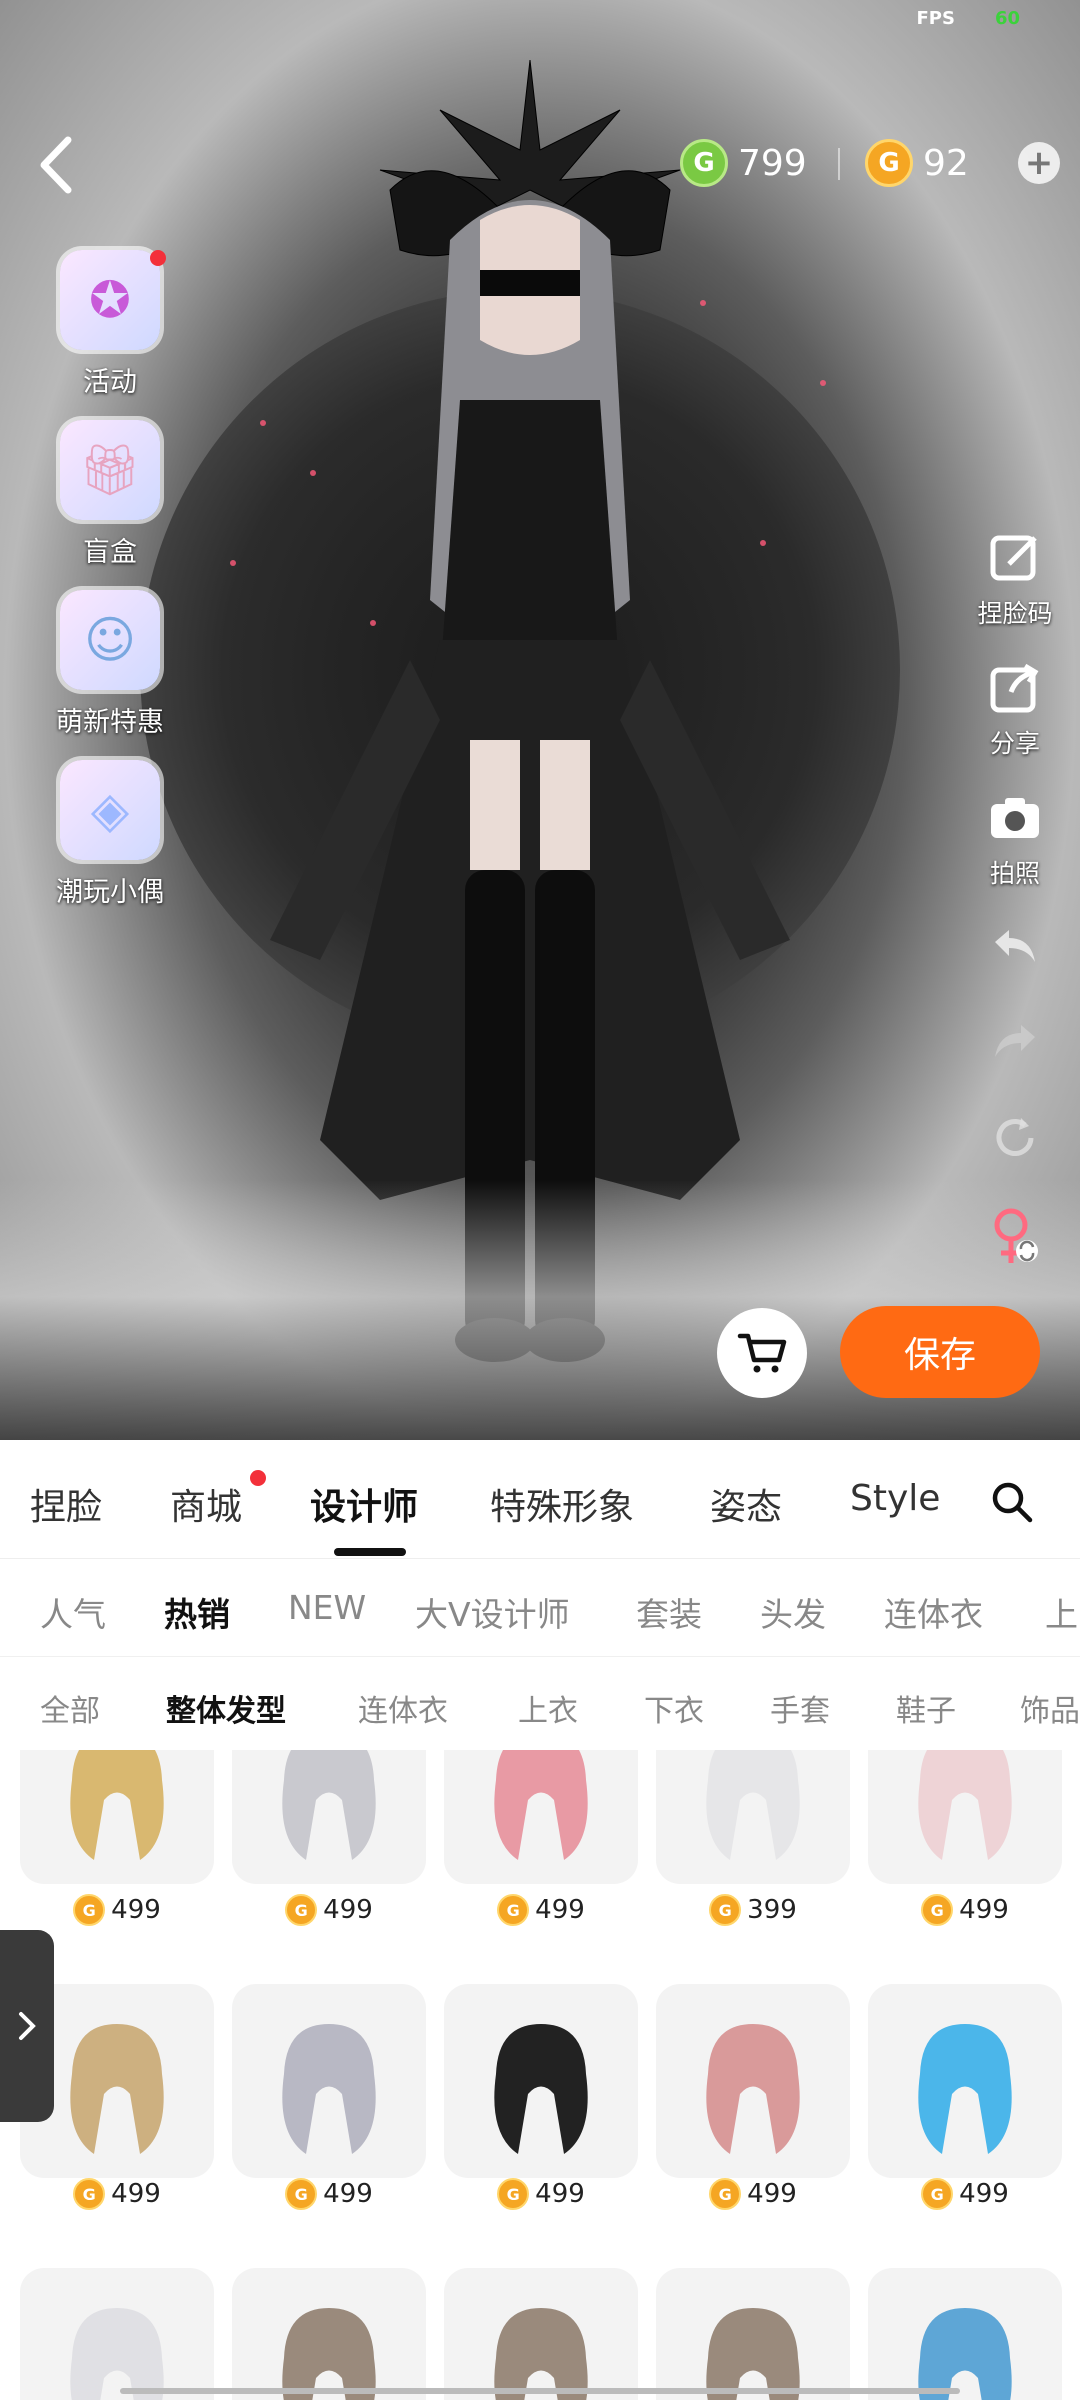 Image resolution: width=1080 pixels, height=2400 pixels. Describe the element at coordinates (258, 1478) in the screenshot. I see `shop-tab-notification-dot` at that location.